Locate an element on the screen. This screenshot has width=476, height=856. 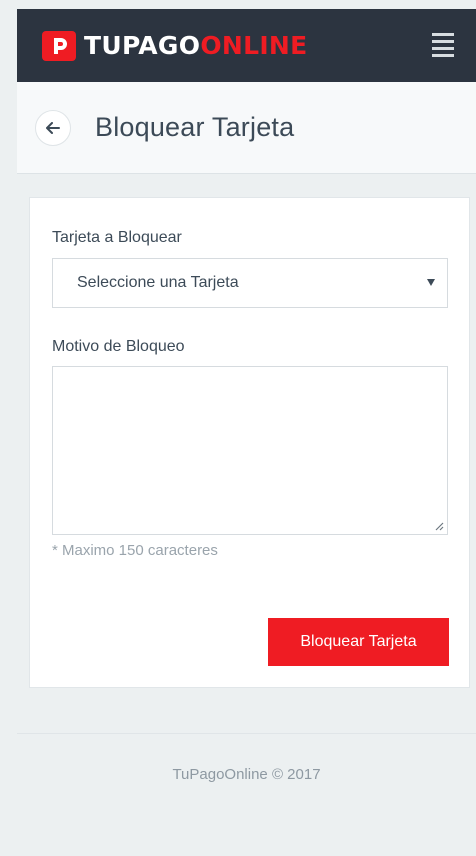
card-select-value: Seleccione una Tarjeta is located at coordinates (158, 282).